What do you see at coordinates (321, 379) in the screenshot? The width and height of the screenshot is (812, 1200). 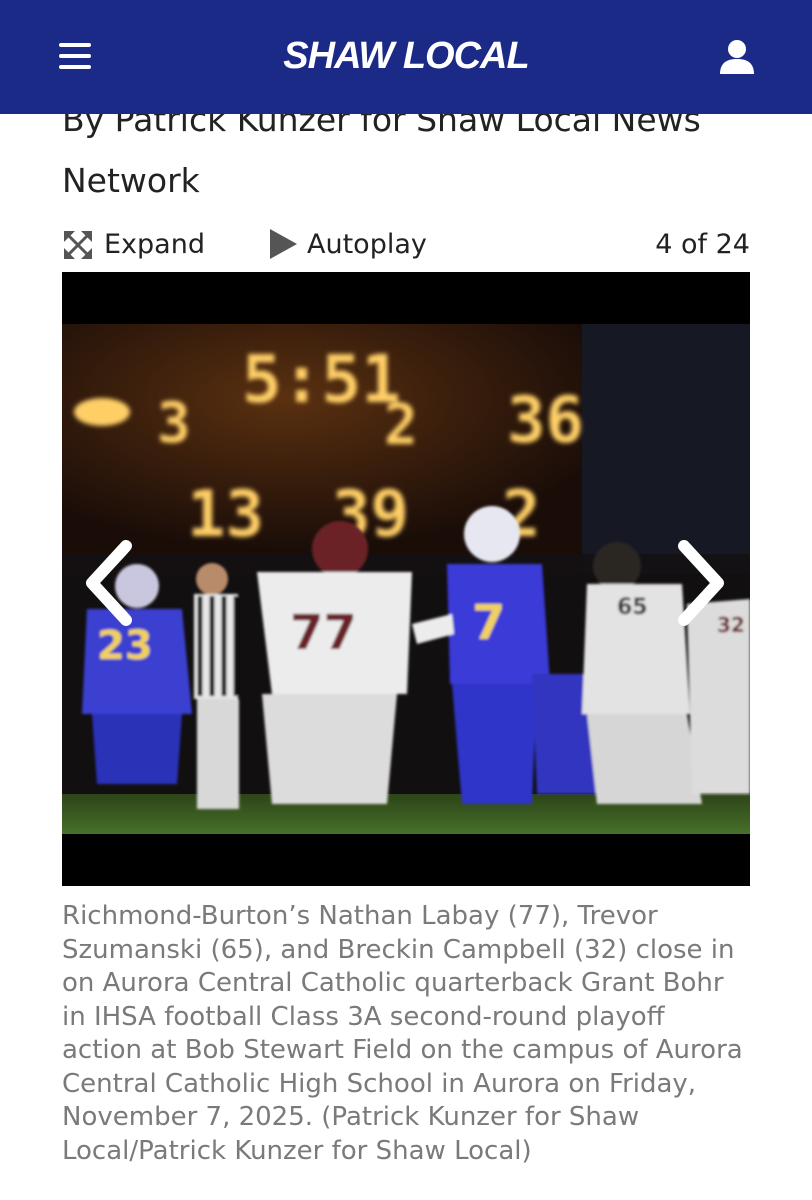 I see `scoreboard-clock: 5:51` at bounding box center [321, 379].